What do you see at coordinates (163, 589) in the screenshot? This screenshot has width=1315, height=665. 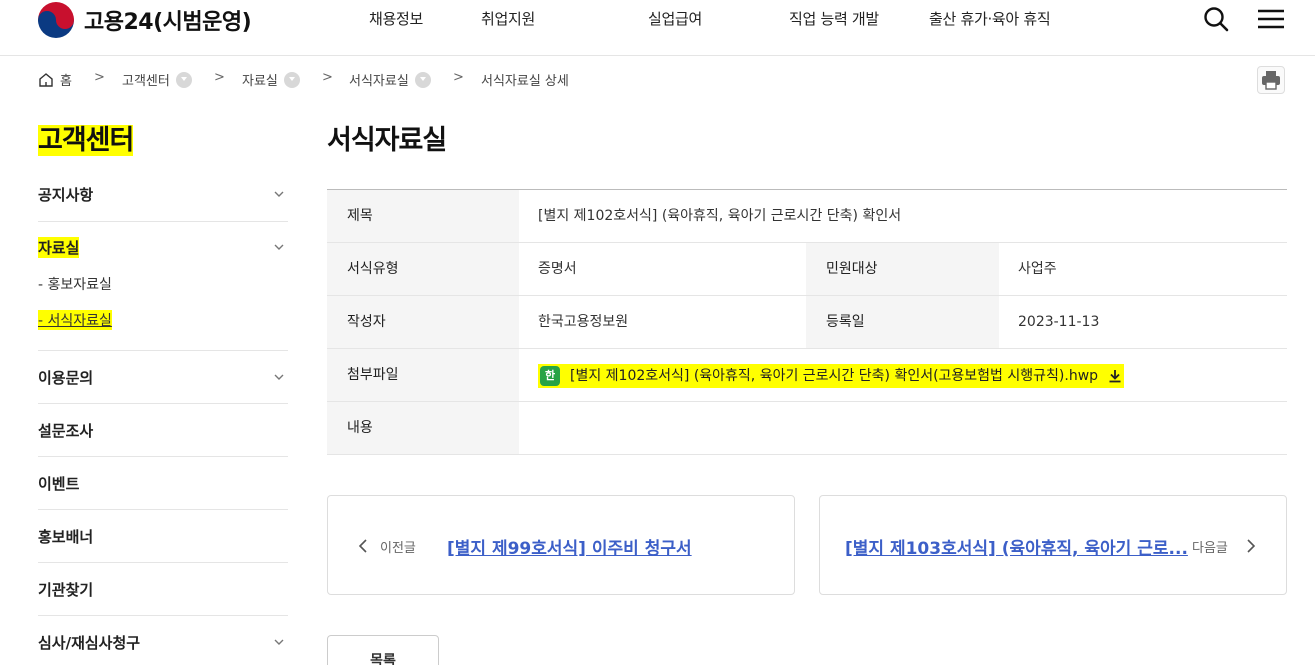 I see `sidebar-item-find-agency: 기관찾기` at bounding box center [163, 589].